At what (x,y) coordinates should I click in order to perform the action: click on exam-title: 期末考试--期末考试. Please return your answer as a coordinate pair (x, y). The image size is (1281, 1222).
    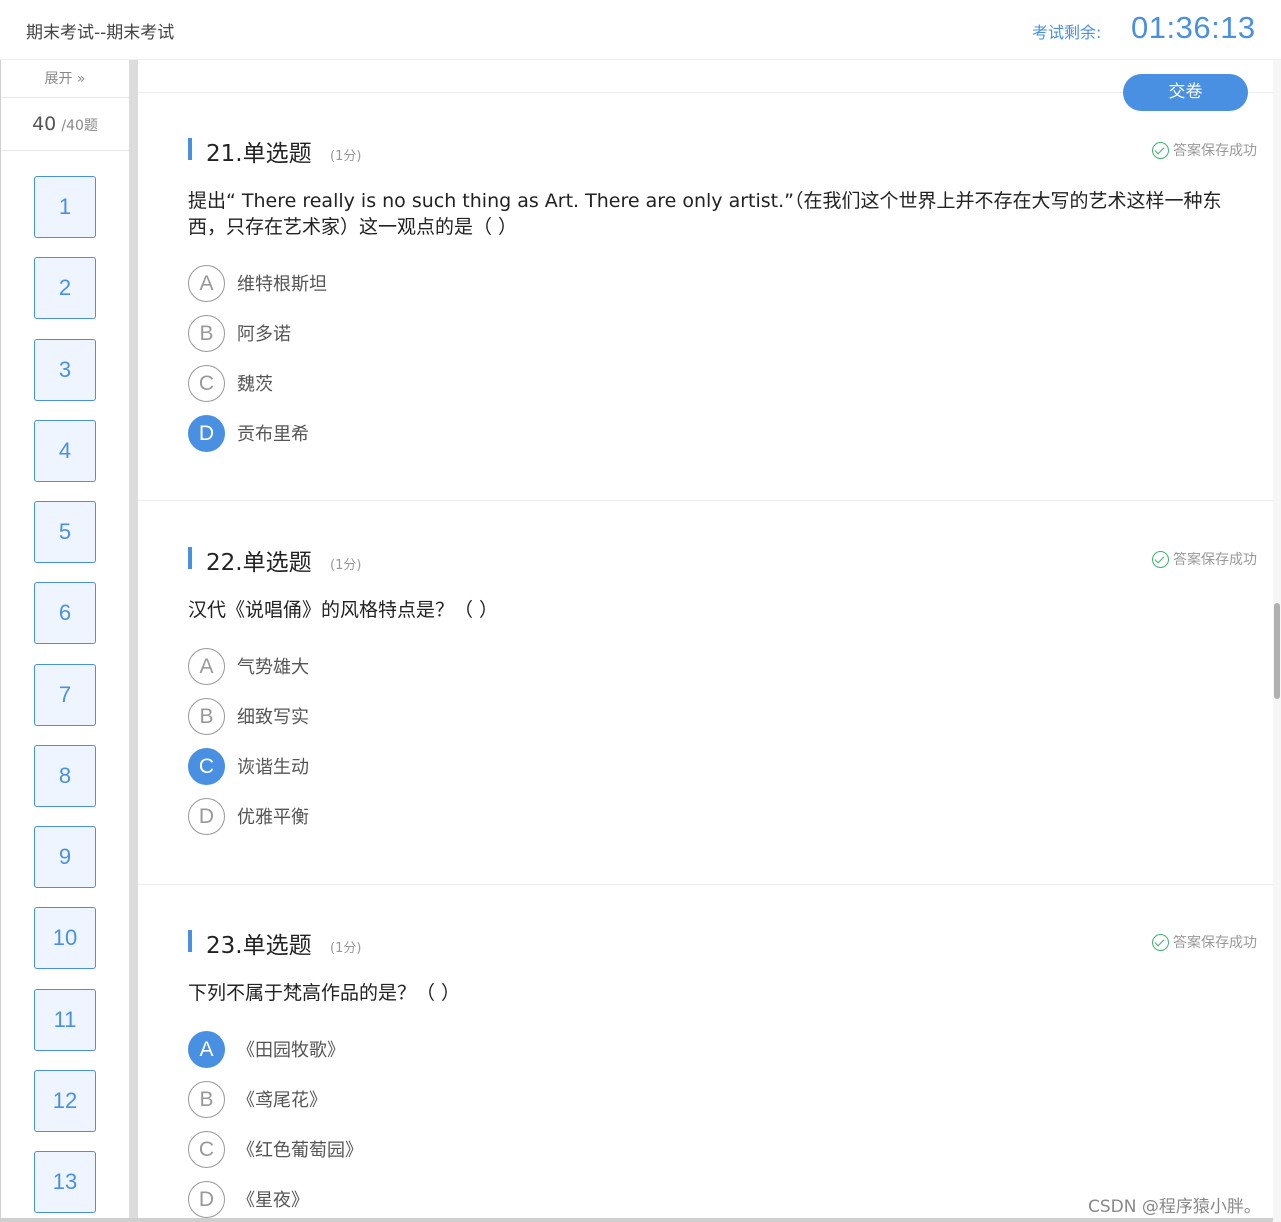
    Looking at the image, I should click on (100, 33).